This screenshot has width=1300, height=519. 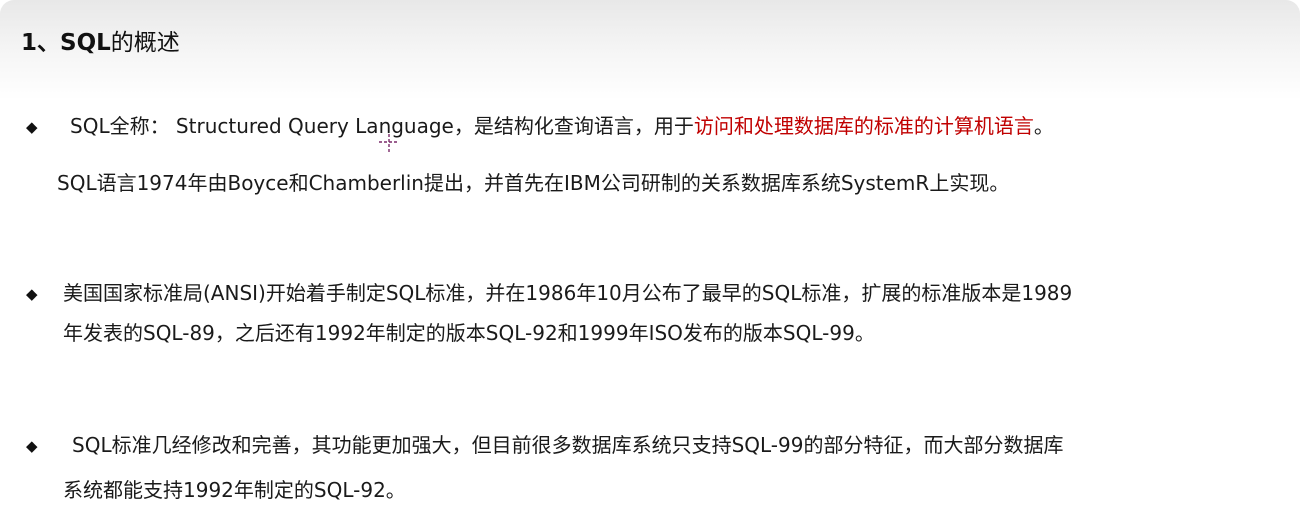 What do you see at coordinates (145, 43) in the screenshot?
I see `title-text: 的概述` at bounding box center [145, 43].